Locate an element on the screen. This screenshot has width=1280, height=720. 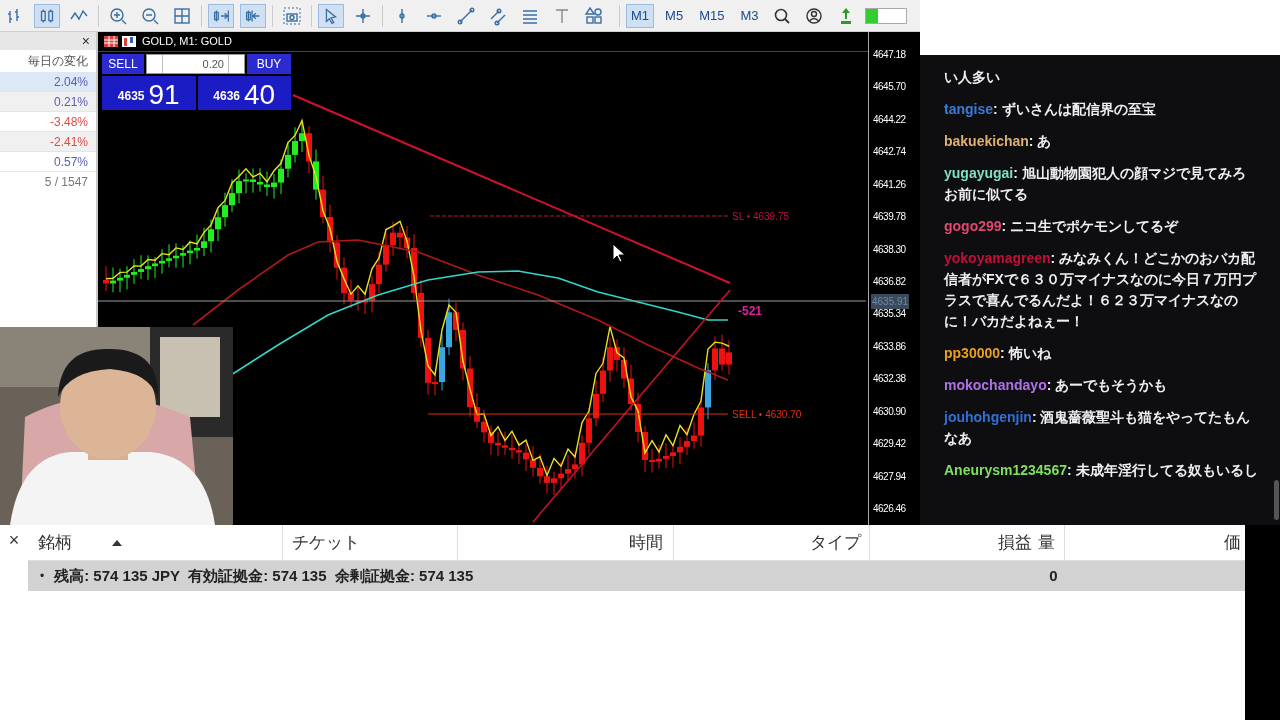
chat-message: い人多い is located at coordinates (972, 77).